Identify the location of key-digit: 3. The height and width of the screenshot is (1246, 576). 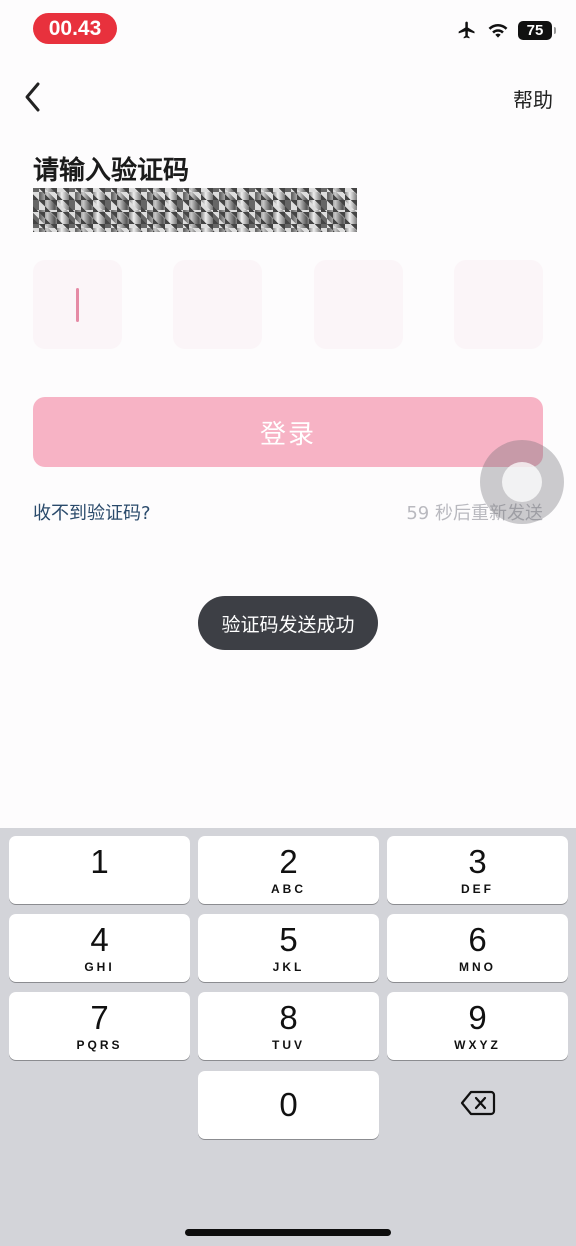
(477, 861).